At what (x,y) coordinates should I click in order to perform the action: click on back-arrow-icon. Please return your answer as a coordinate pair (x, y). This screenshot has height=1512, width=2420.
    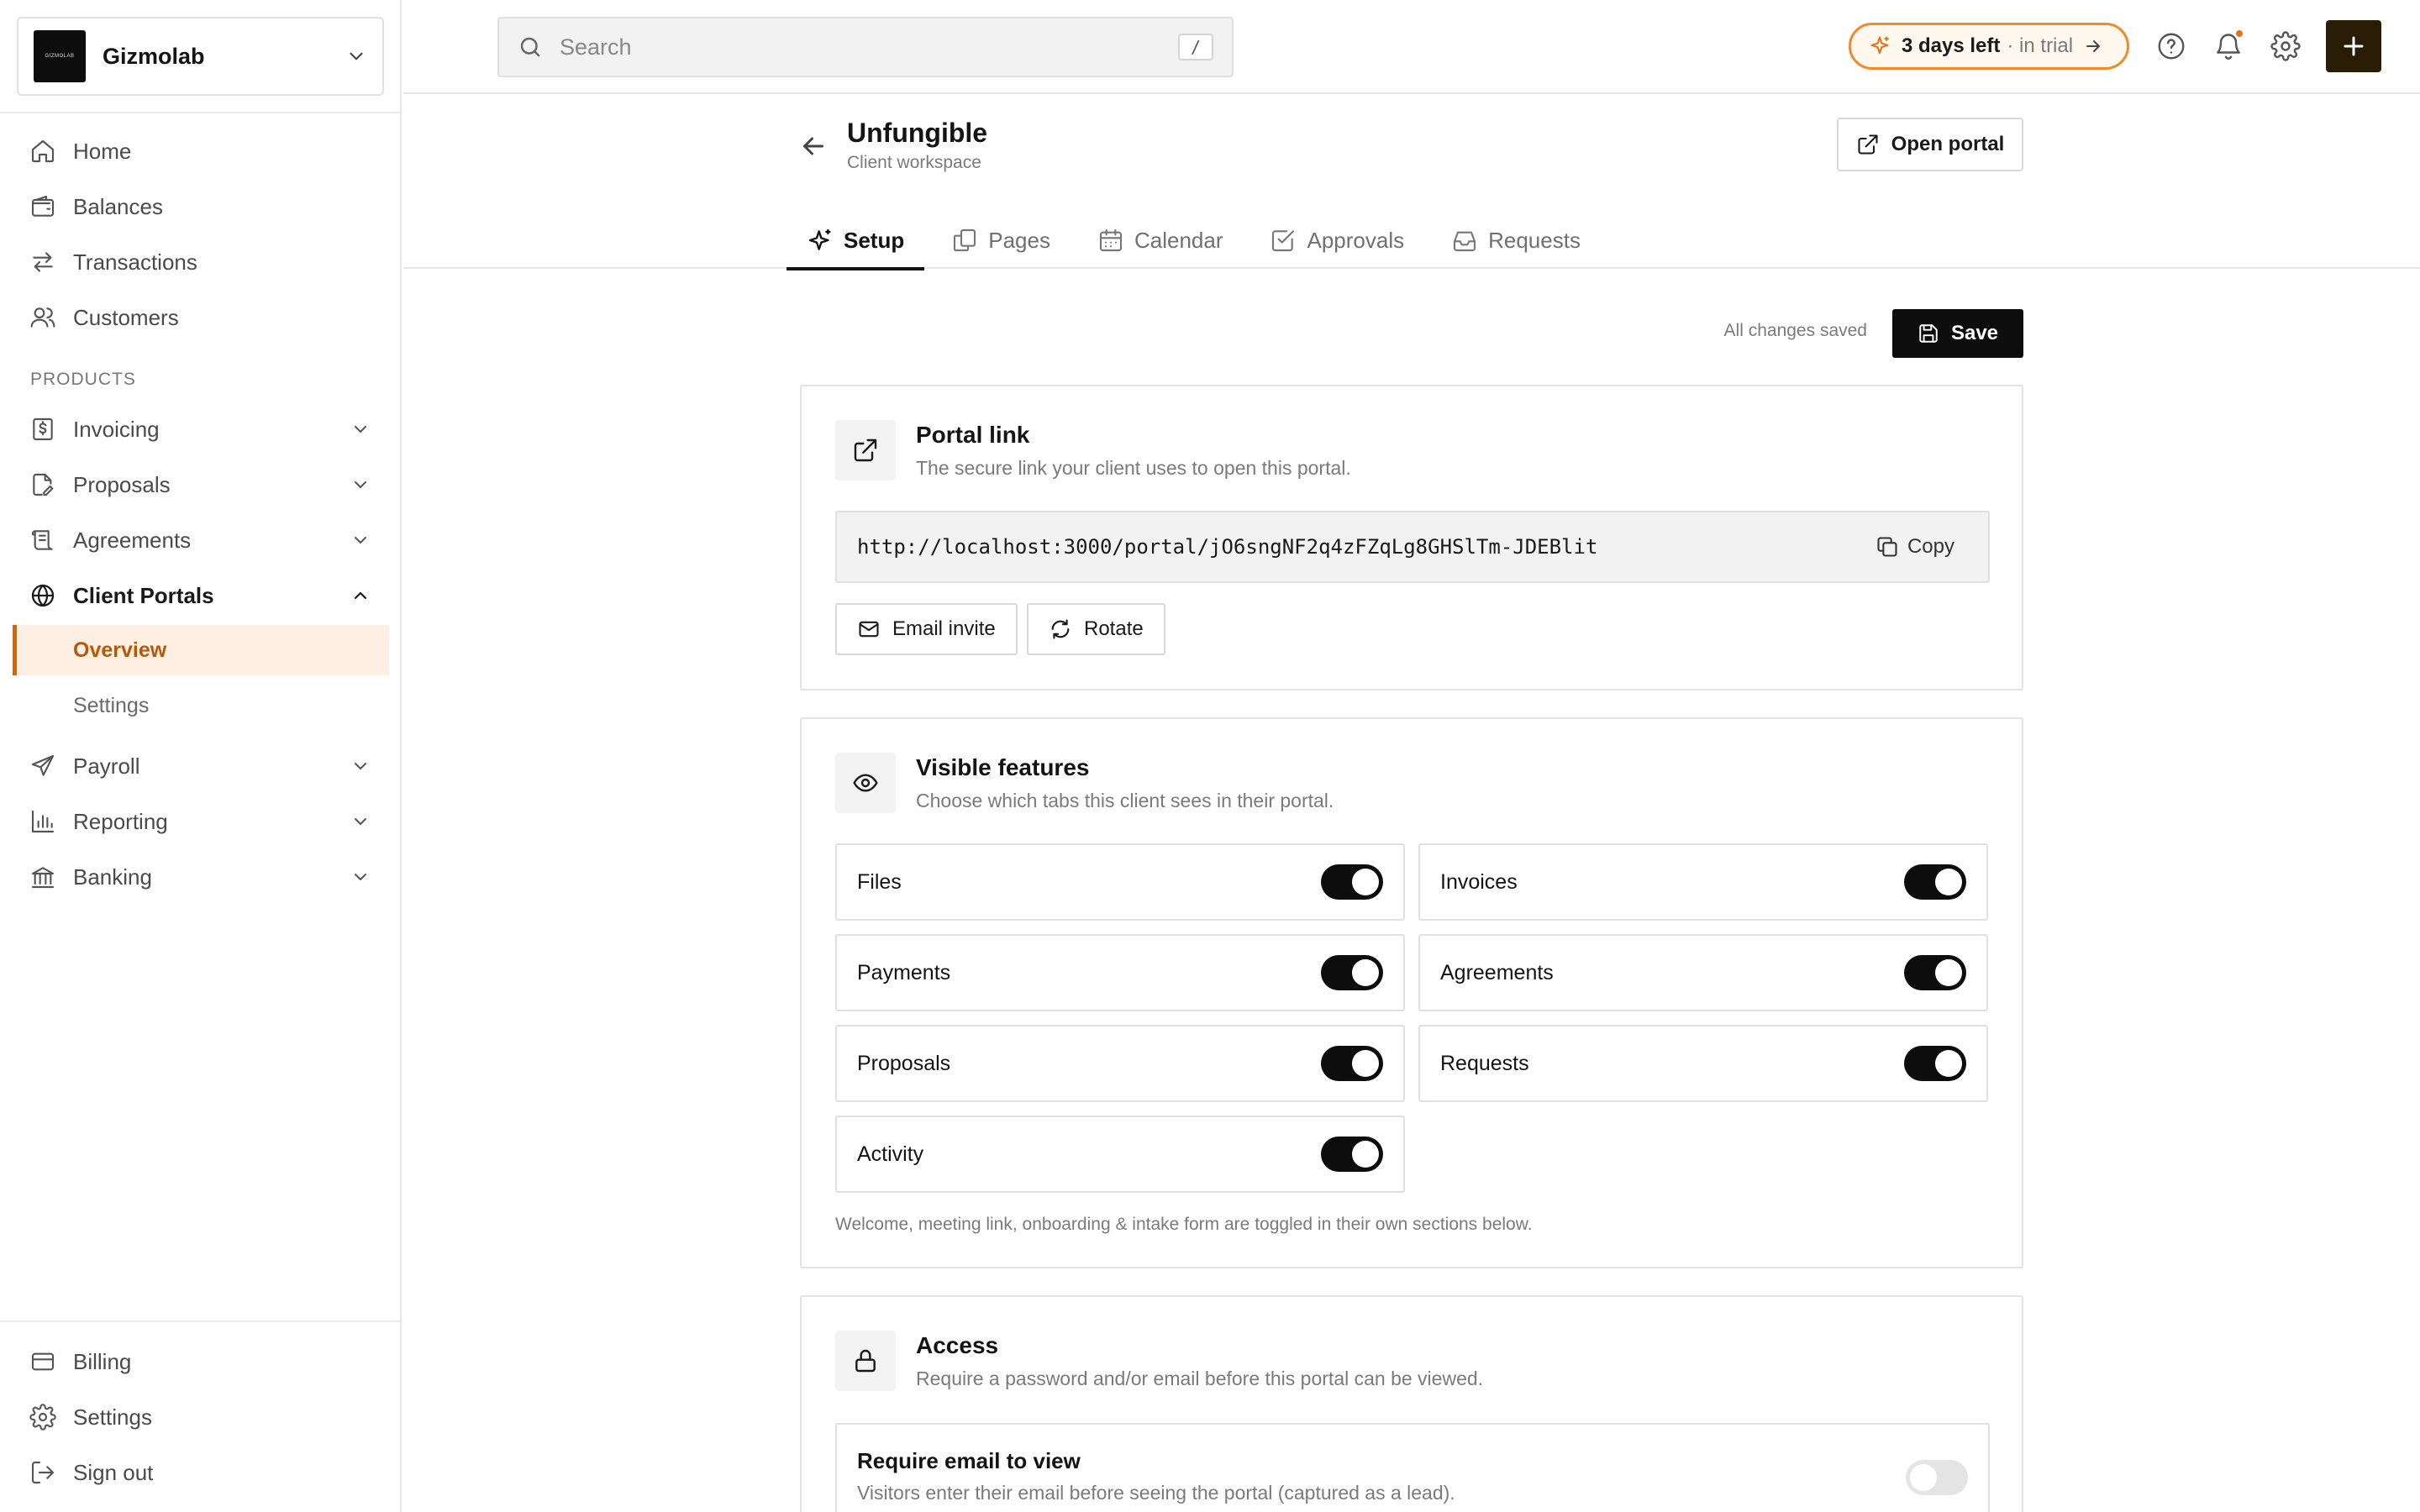
    Looking at the image, I should click on (813, 146).